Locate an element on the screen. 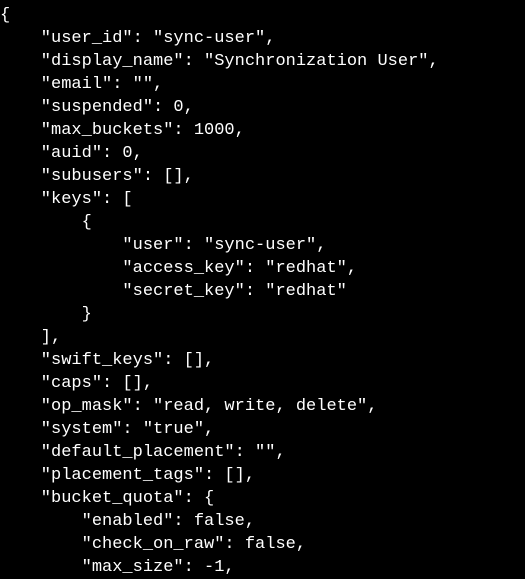  terminal-line: "email": "", is located at coordinates (82, 84).